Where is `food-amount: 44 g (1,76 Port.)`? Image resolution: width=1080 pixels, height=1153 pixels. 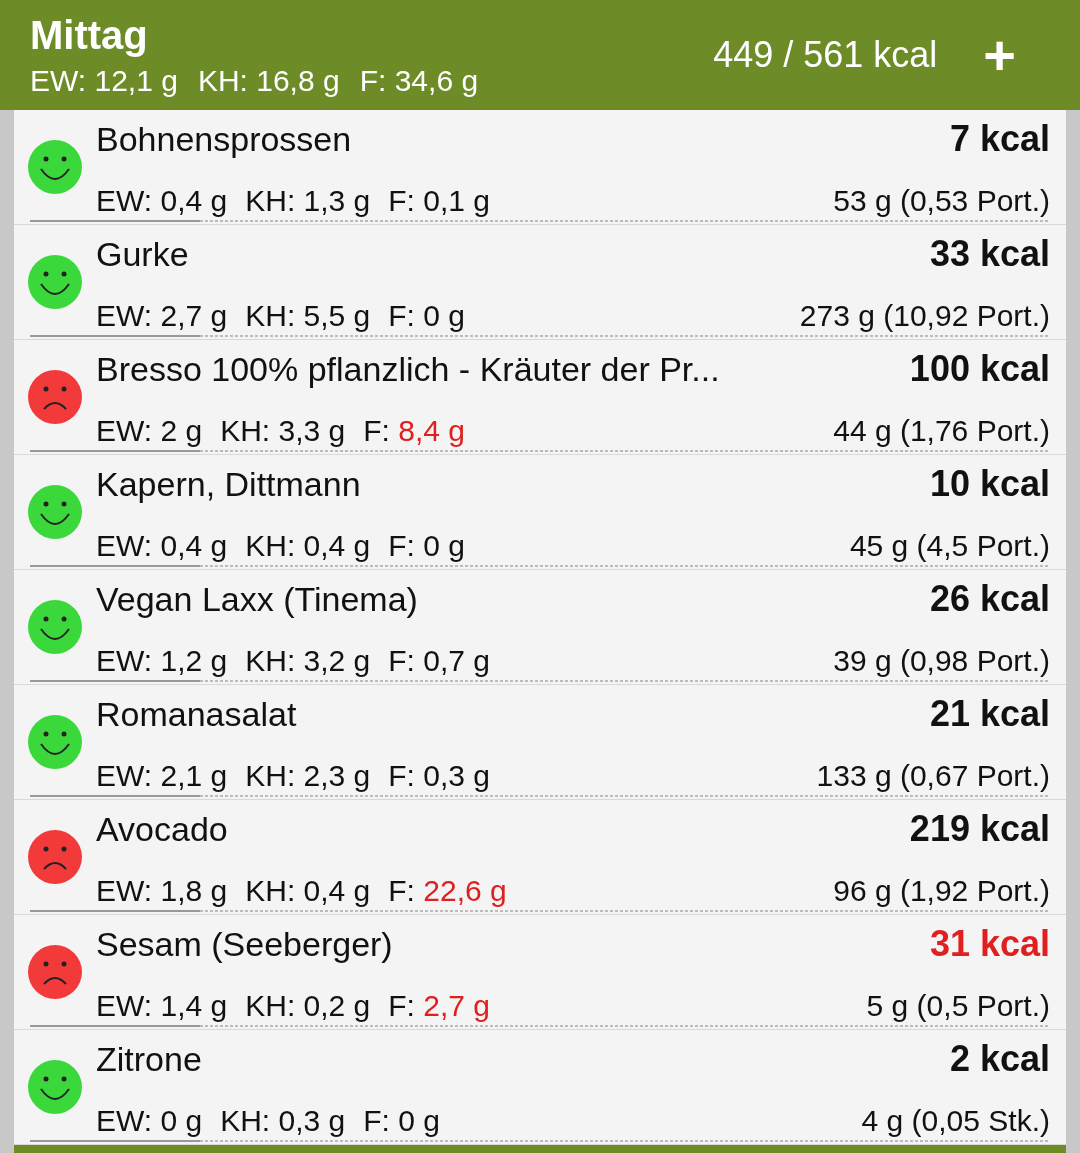 food-amount: 44 g (1,76 Port.) is located at coordinates (941, 430).